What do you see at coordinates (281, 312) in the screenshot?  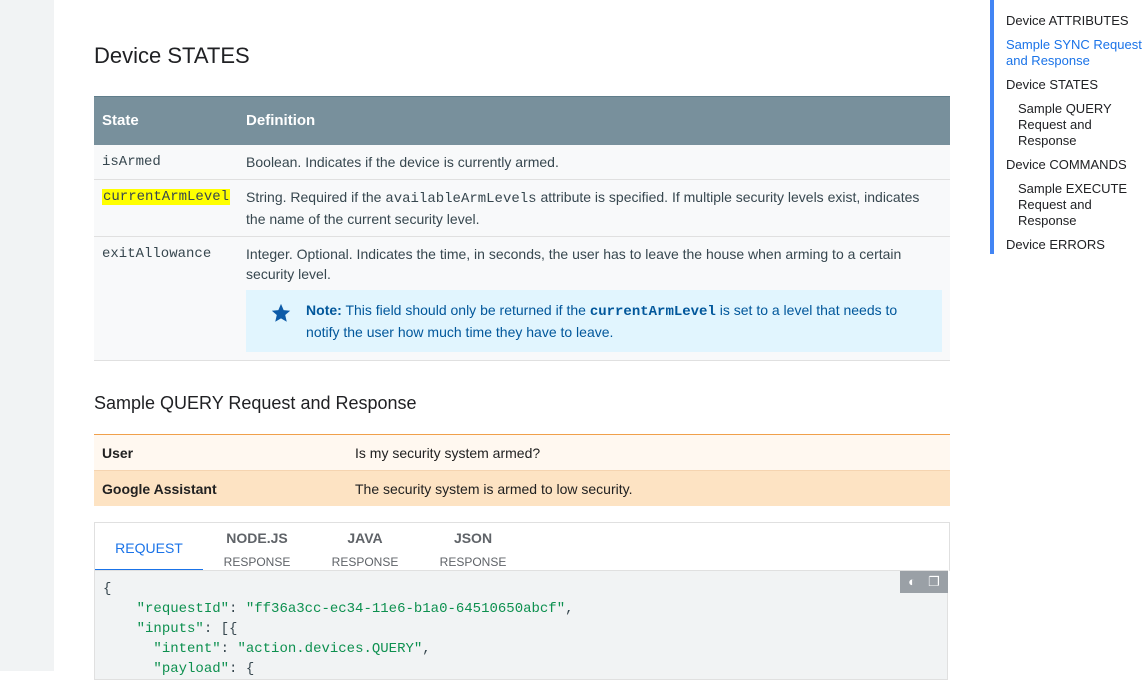 I see `star-icon` at bounding box center [281, 312].